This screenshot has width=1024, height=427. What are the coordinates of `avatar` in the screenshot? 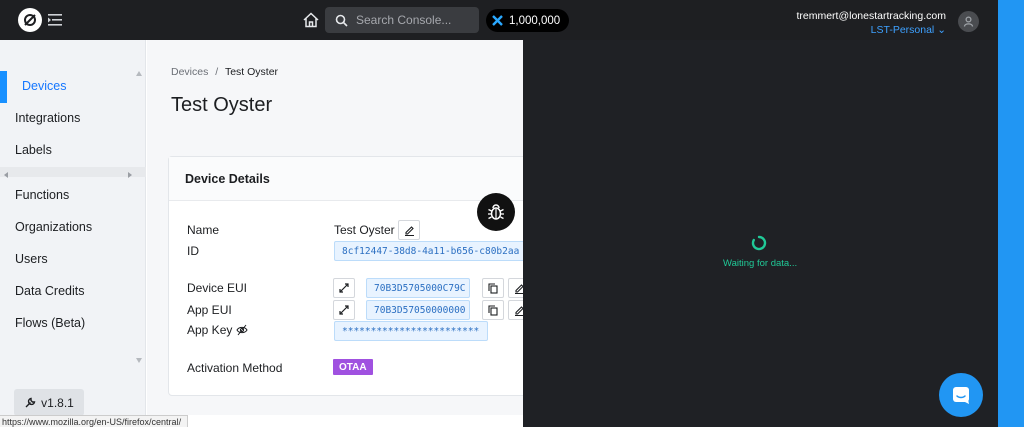 It's located at (968, 21).